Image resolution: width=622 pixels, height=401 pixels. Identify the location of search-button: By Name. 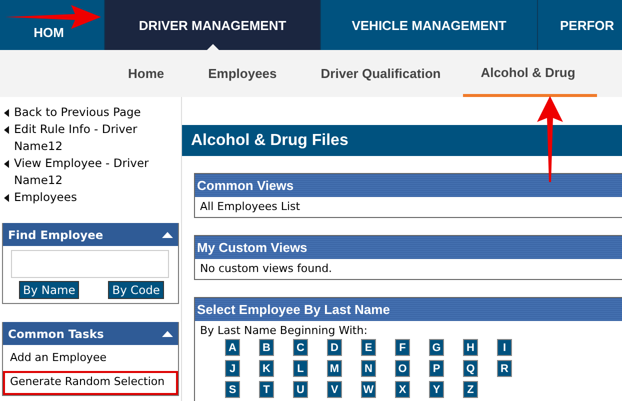
(49, 290).